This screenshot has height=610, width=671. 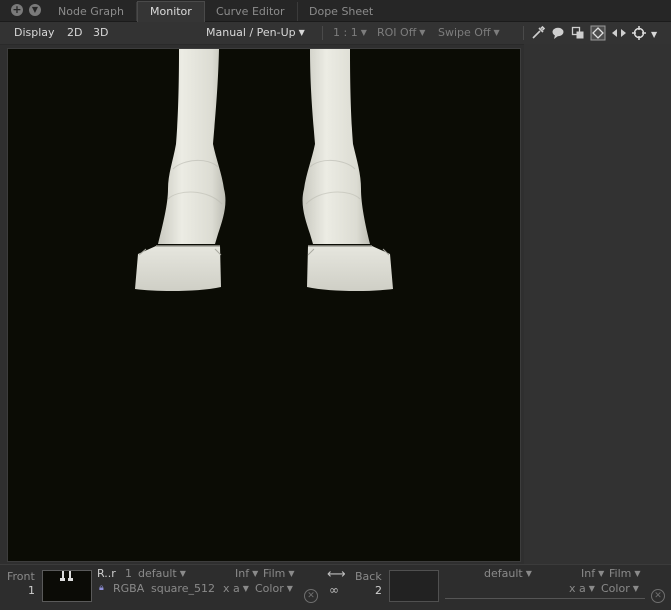 What do you see at coordinates (35, 10) in the screenshot?
I see `pane-menu-icon: ▼` at bounding box center [35, 10].